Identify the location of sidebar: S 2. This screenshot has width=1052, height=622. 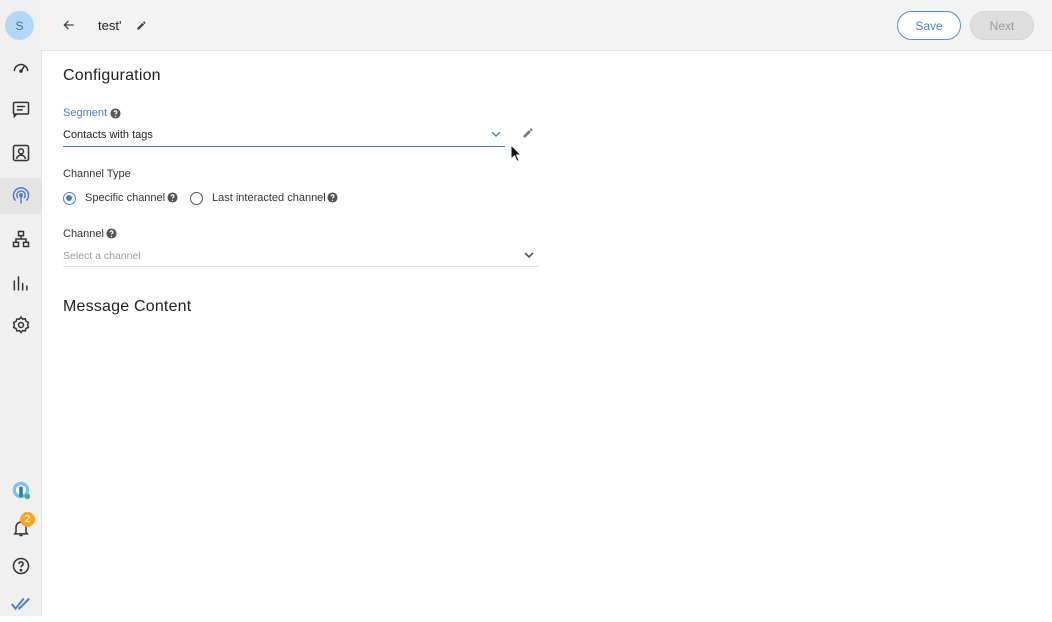
(21, 308).